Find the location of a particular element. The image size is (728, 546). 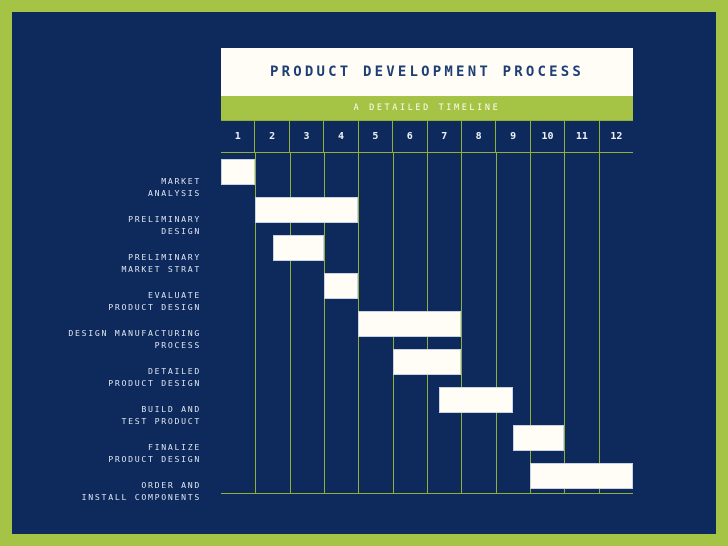

month-cell-7: 7 is located at coordinates (444, 136).